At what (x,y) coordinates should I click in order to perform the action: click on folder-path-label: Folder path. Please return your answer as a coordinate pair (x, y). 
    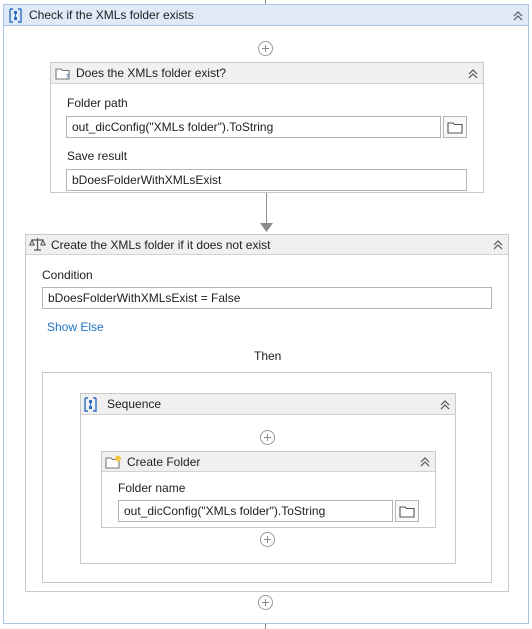
    Looking at the image, I should click on (97, 103).